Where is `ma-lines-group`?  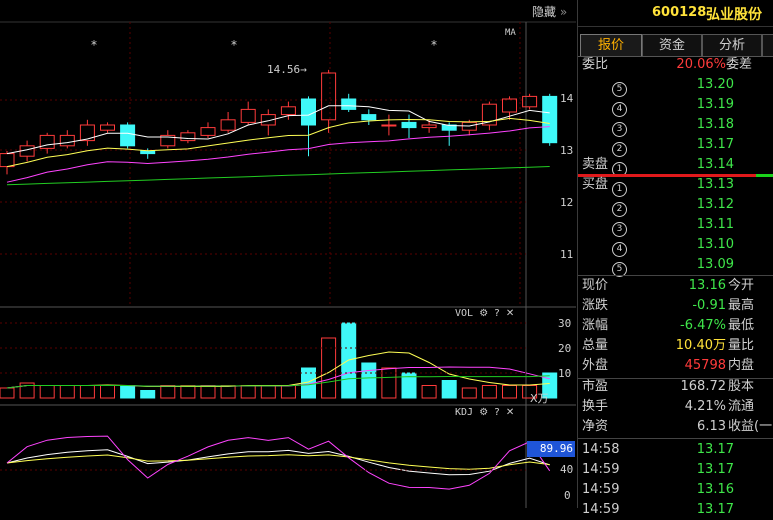 ma-lines-group is located at coordinates (278, 145).